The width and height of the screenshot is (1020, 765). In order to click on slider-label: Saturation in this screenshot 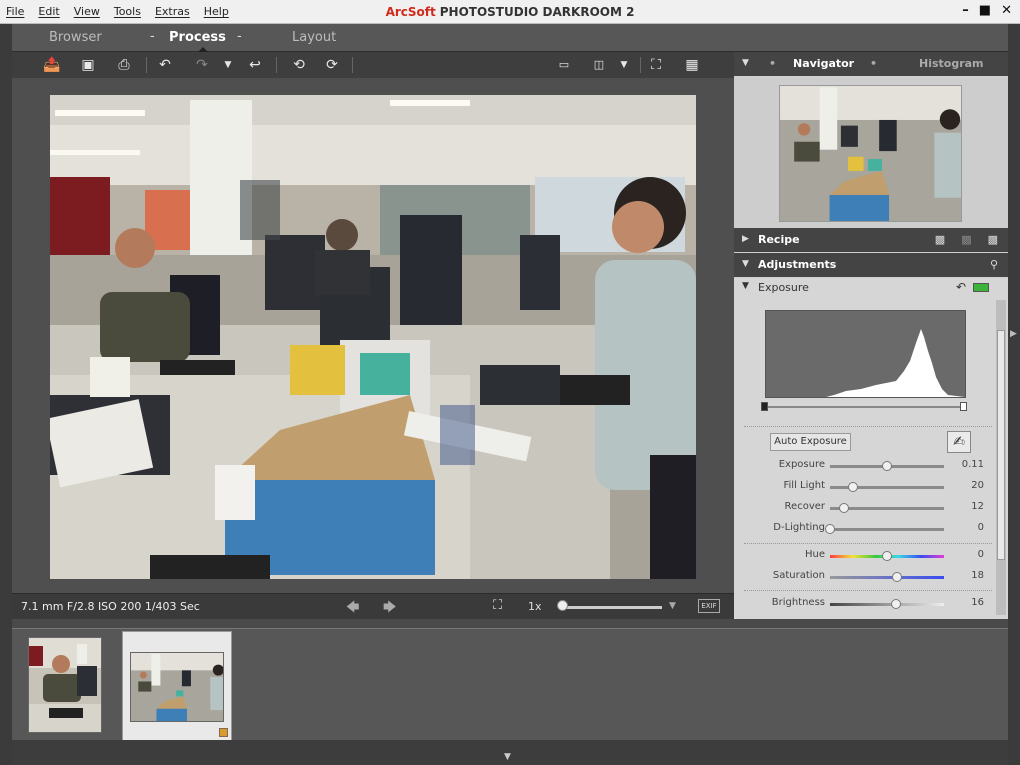, I will do `click(798, 575)`.